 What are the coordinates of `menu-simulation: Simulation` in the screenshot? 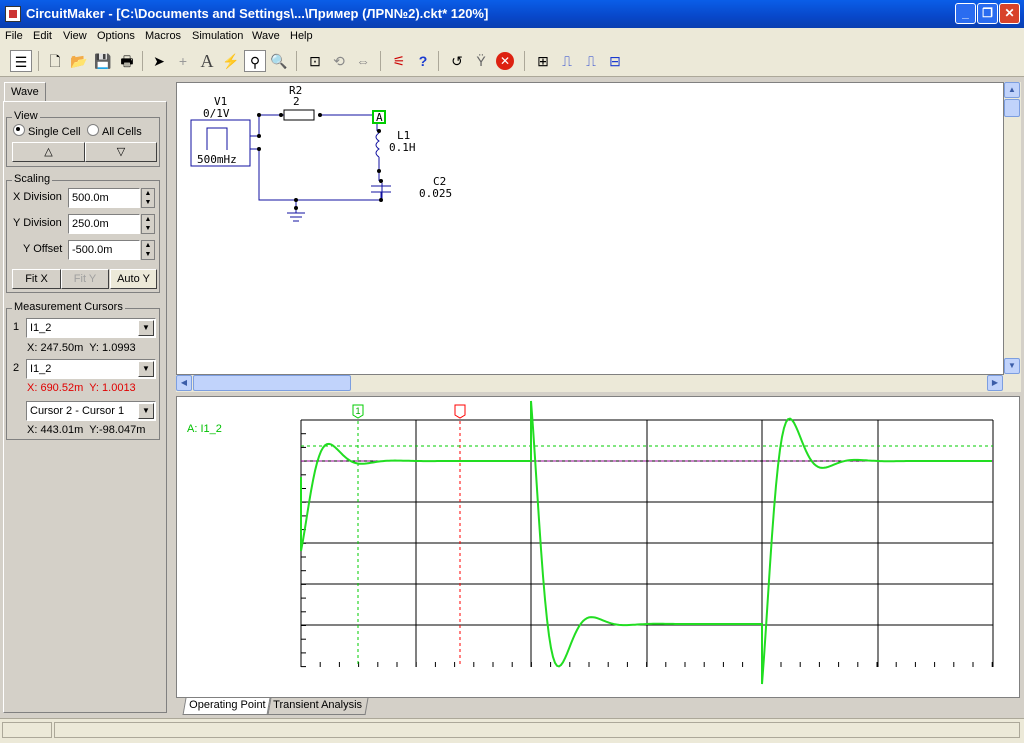 It's located at (217, 36).